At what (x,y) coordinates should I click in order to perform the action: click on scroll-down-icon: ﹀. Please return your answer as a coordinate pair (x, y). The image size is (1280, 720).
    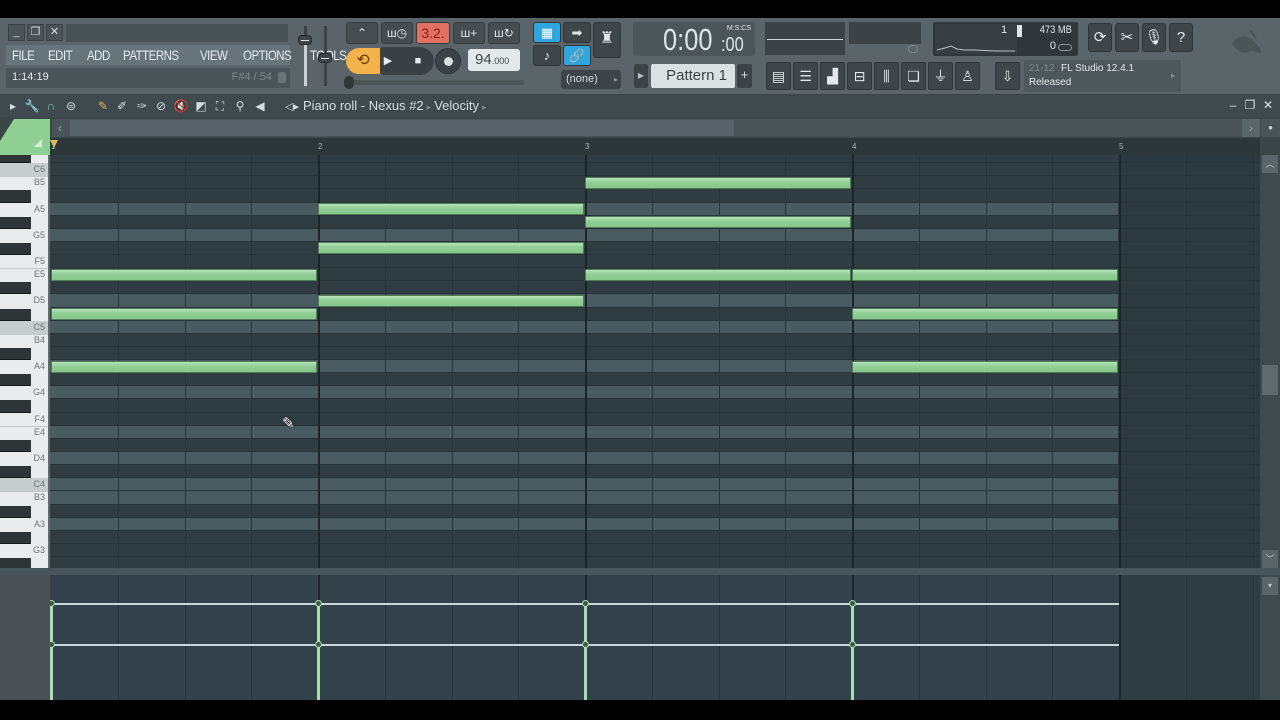
    Looking at the image, I should click on (1270, 559).